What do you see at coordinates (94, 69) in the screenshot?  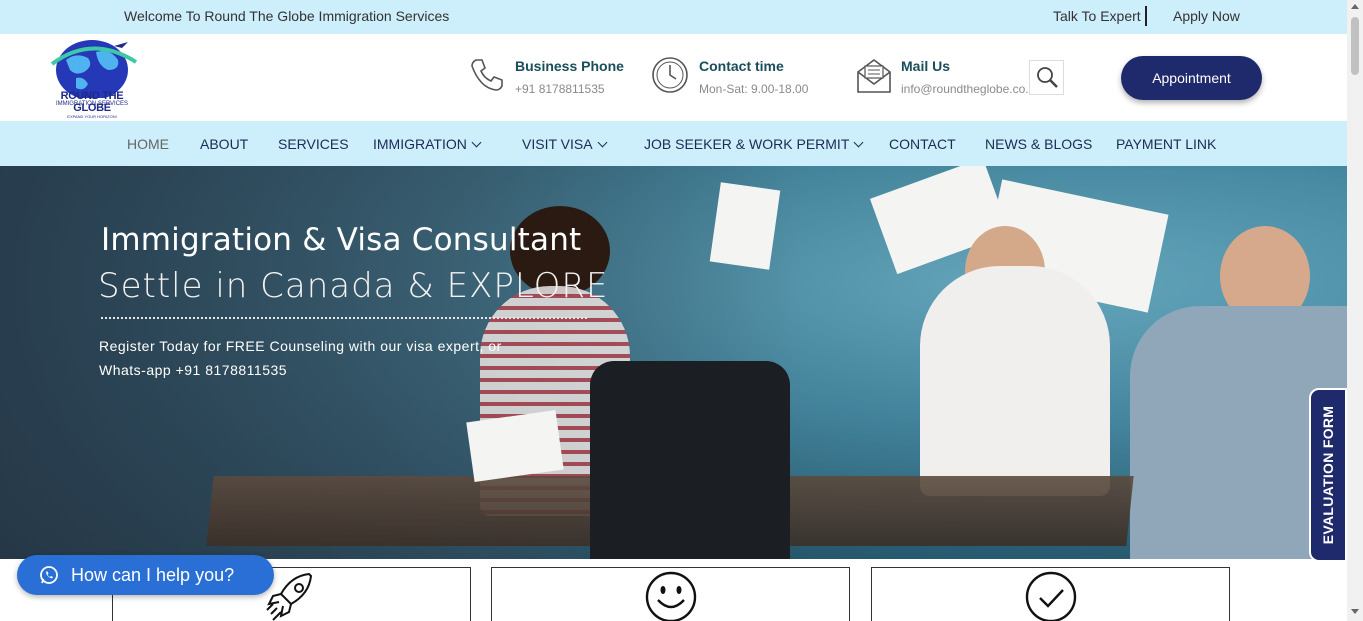 I see `globe-logo-icon` at bounding box center [94, 69].